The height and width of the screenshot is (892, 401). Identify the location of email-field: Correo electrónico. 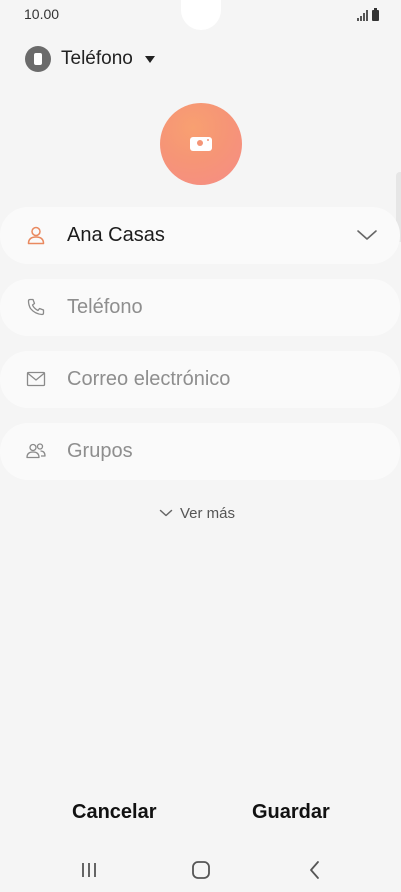
(200, 379).